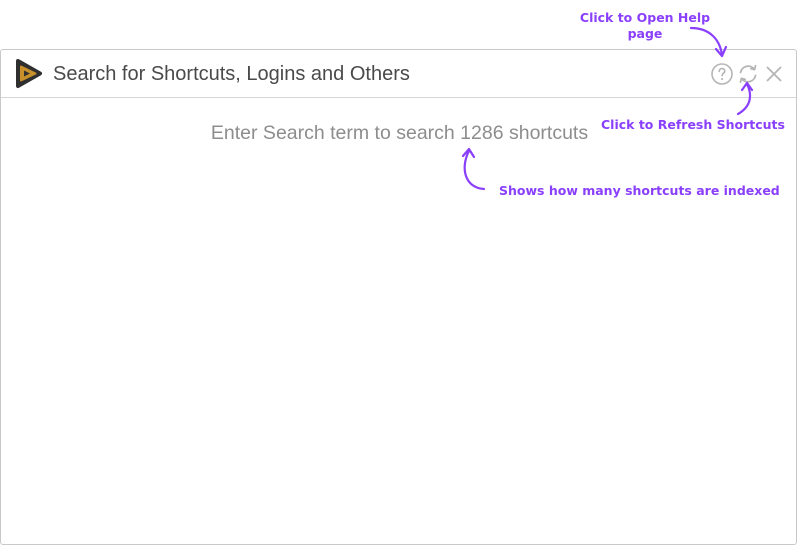 The height and width of the screenshot is (548, 799). I want to click on refresh-icon, so click(748, 74).